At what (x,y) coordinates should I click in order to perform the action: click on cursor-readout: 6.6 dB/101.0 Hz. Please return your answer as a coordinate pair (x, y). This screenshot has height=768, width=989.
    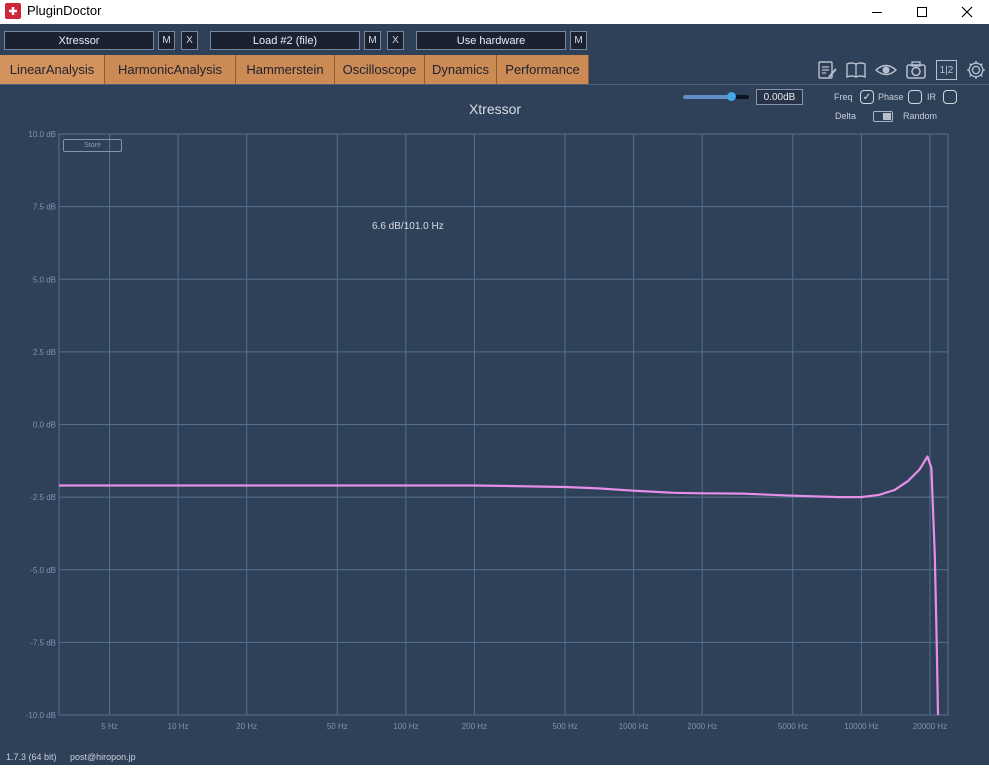
    Looking at the image, I should click on (408, 226).